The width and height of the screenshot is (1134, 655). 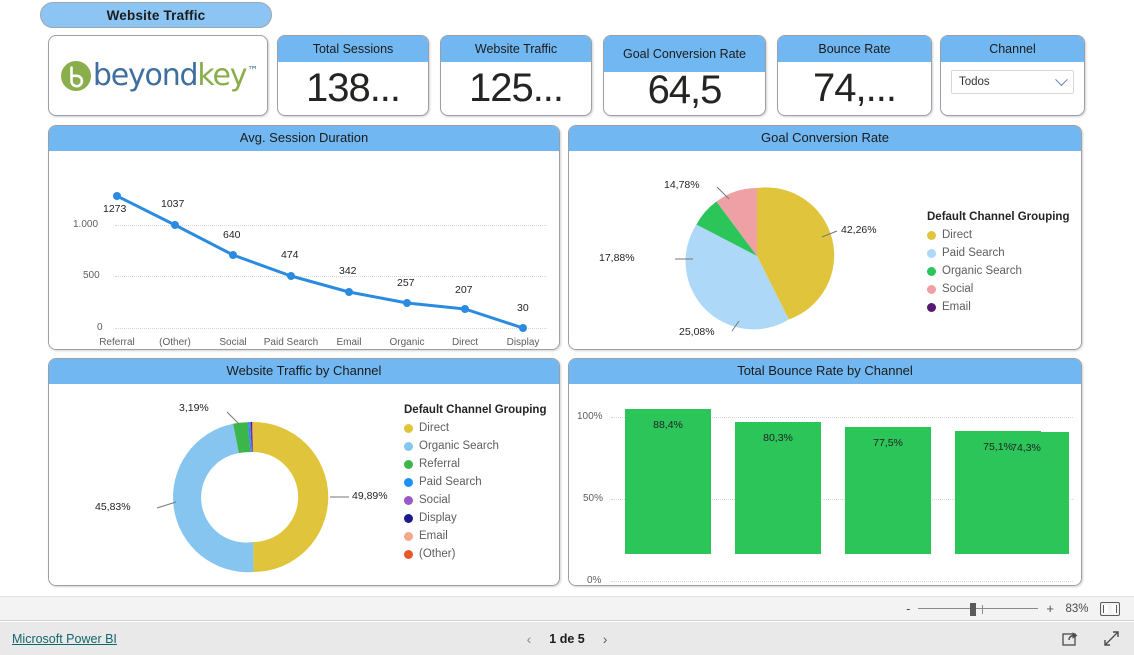 I want to click on pie-series, so click(x=756, y=259).